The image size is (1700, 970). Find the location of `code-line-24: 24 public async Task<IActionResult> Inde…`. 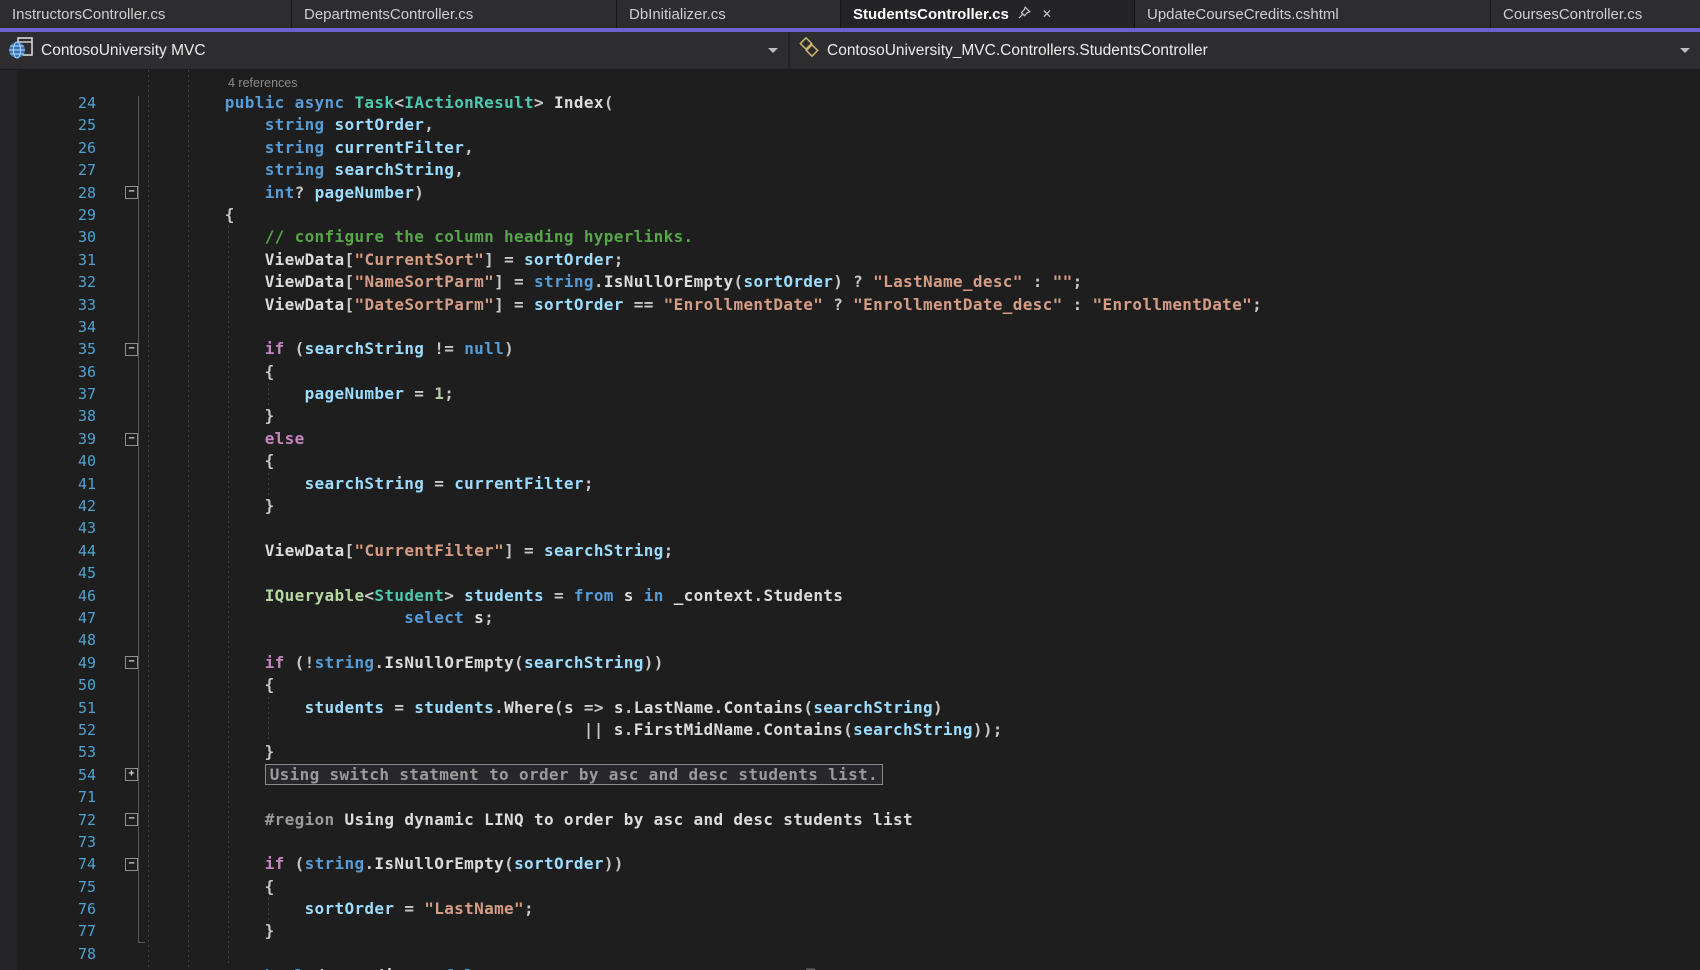

code-line-24: 24 public async Task<IActionResult> Inde… is located at coordinates (850, 103).